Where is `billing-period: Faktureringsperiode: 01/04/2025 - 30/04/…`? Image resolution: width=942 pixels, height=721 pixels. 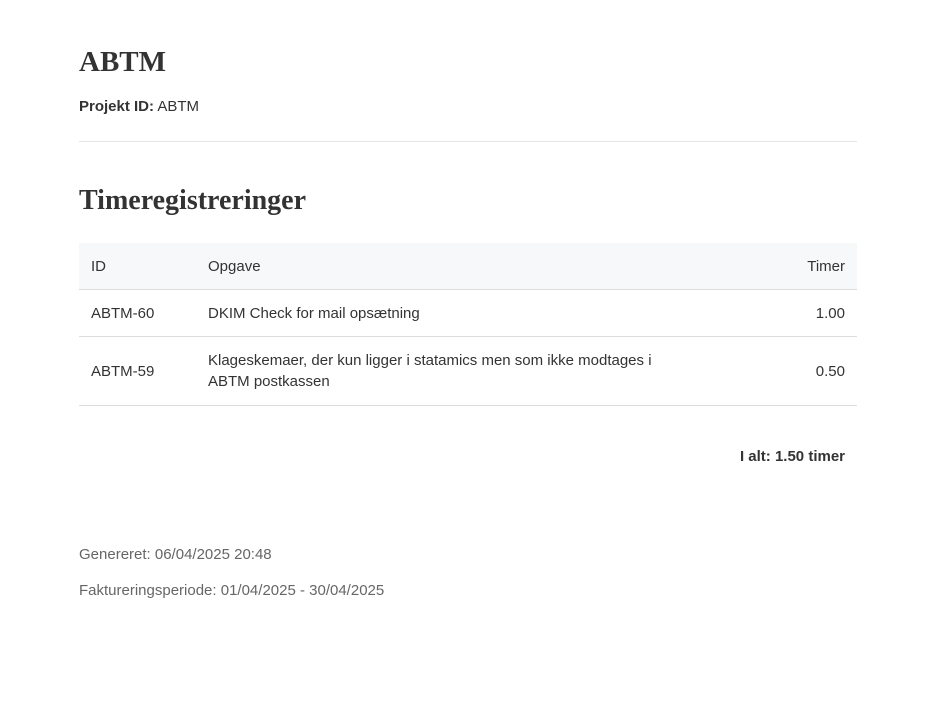
billing-period: Faktureringsperiode: 01/04/2025 - 30/04/… is located at coordinates (232, 590).